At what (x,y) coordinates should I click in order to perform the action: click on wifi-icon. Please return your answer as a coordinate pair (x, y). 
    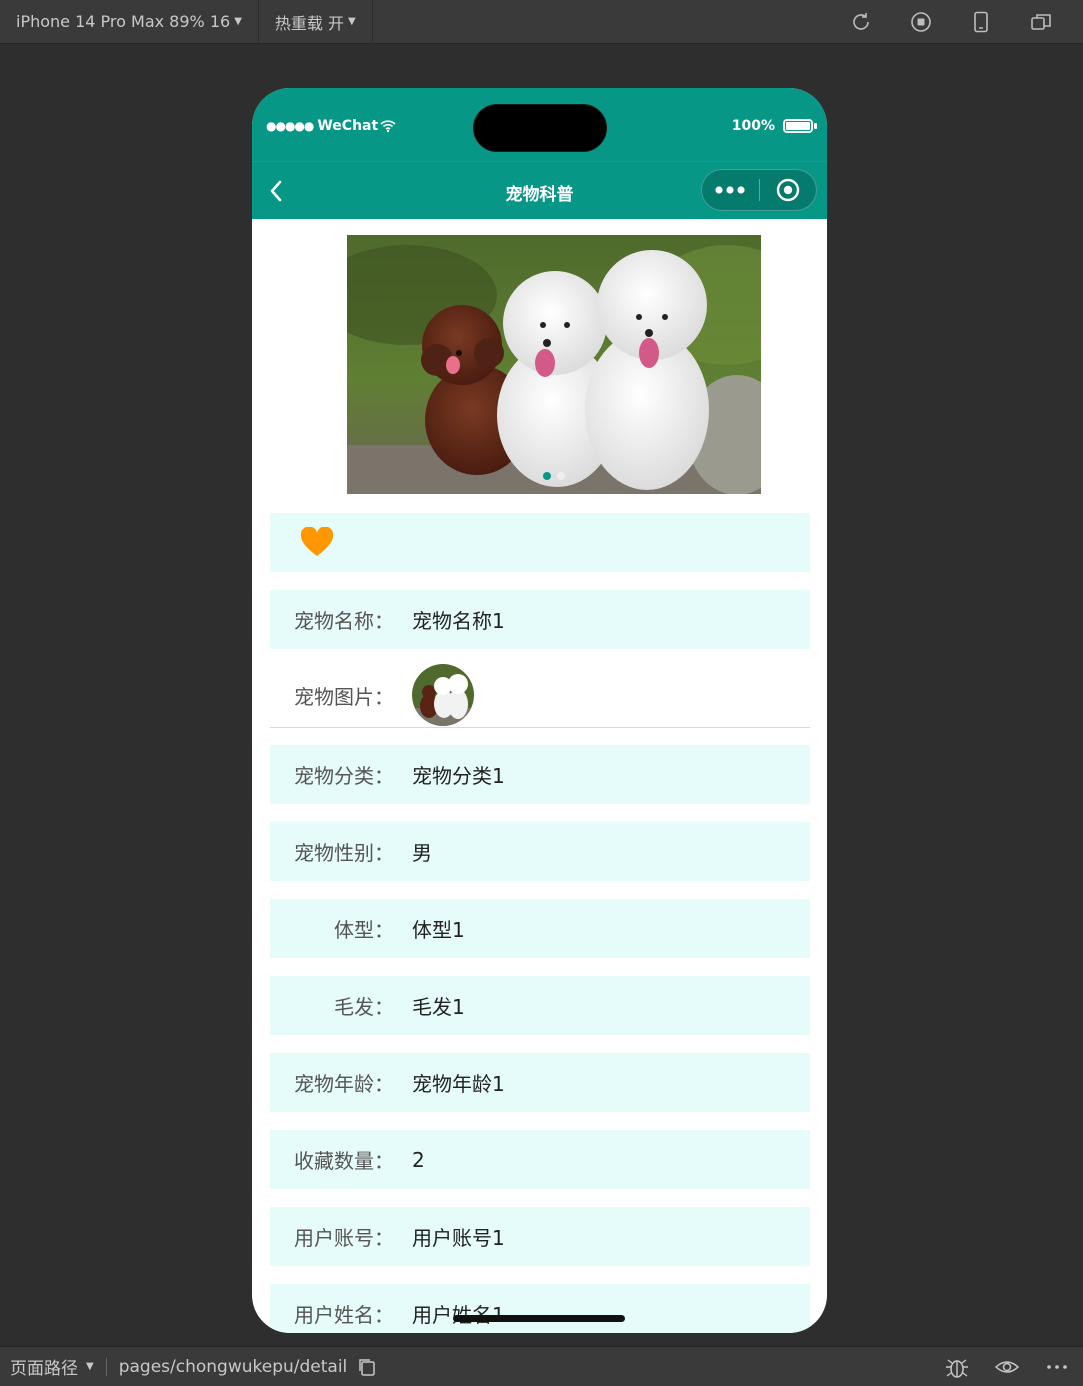
    Looking at the image, I should click on (388, 126).